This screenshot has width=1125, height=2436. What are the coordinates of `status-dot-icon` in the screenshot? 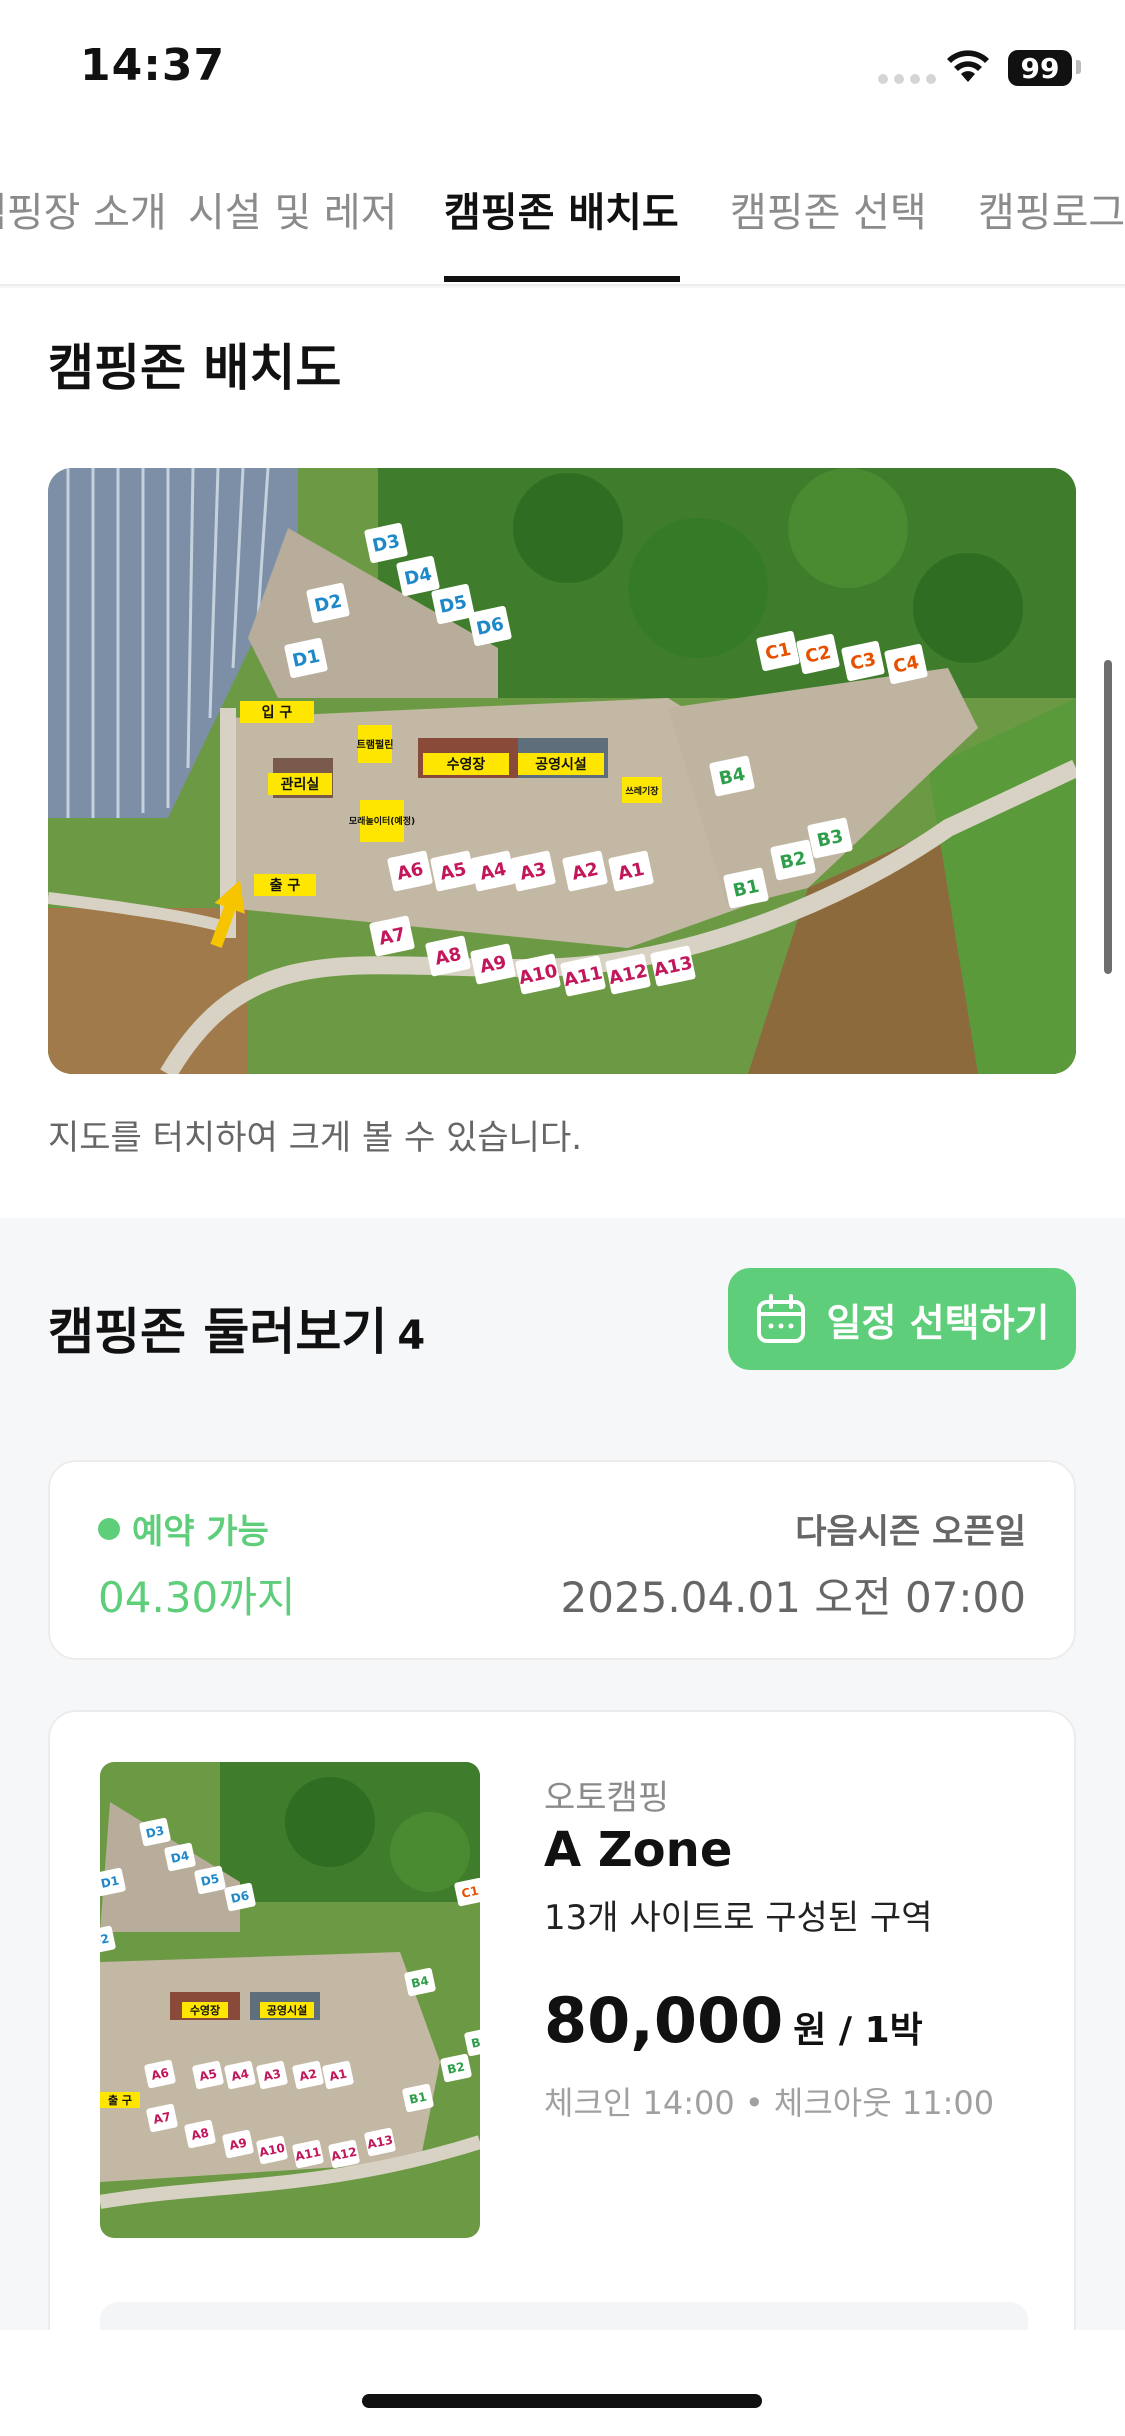 It's located at (109, 1528).